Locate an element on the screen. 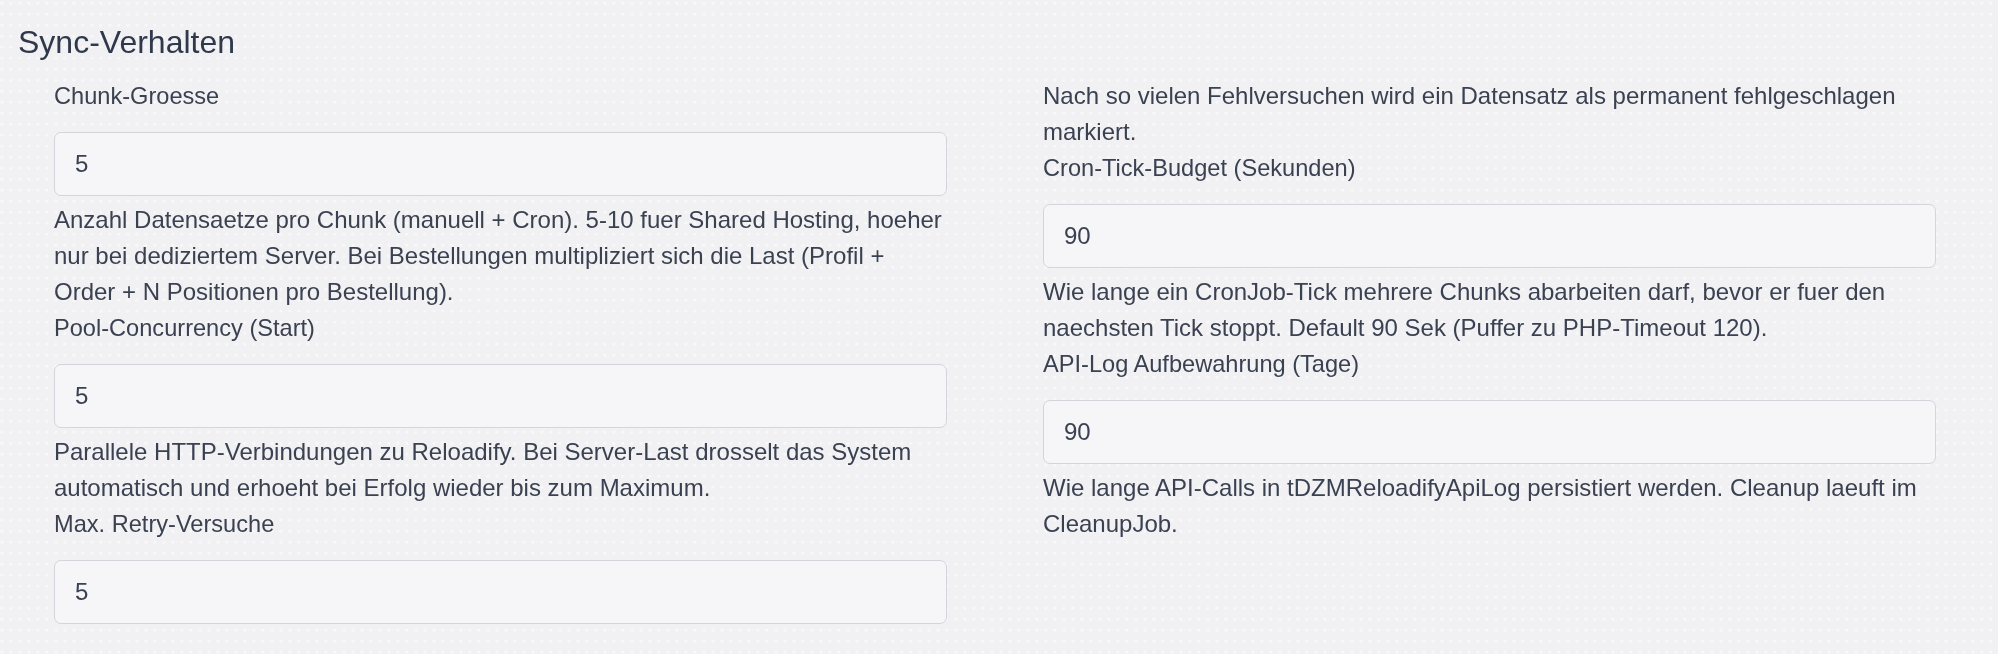 This screenshot has height=654, width=1998. help-text: Wie lange ein CronJob-Tick mehrere Chunks abarbeiten darf, bevor er fuer den naechsten Tick stoppt. Default 90 Sek (Puffer zu PHP-Timeout 120). is located at coordinates (1465, 310).